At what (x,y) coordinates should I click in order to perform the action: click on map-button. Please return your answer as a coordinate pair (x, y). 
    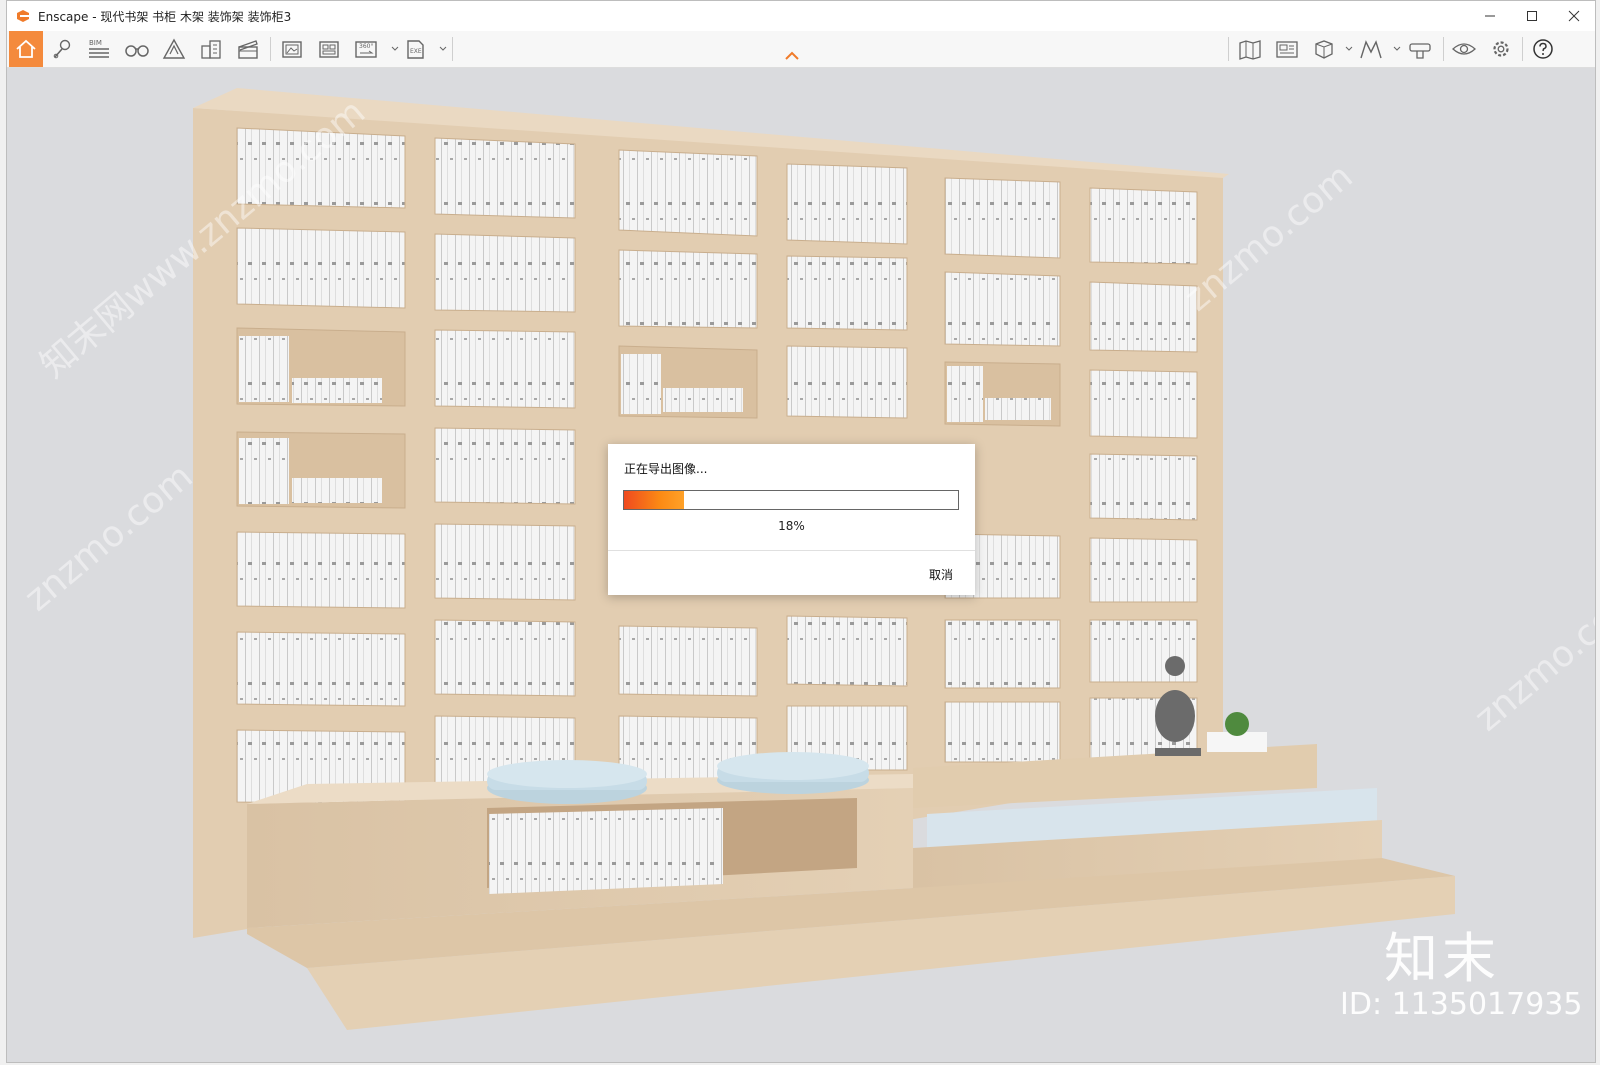
    Looking at the image, I should click on (1250, 49).